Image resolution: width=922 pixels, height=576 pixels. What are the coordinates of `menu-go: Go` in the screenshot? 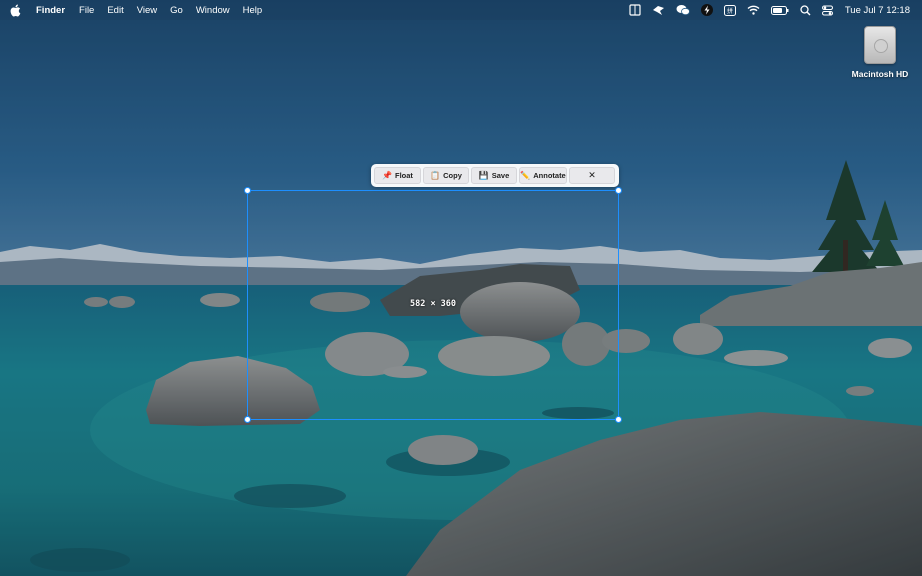 It's located at (176, 10).